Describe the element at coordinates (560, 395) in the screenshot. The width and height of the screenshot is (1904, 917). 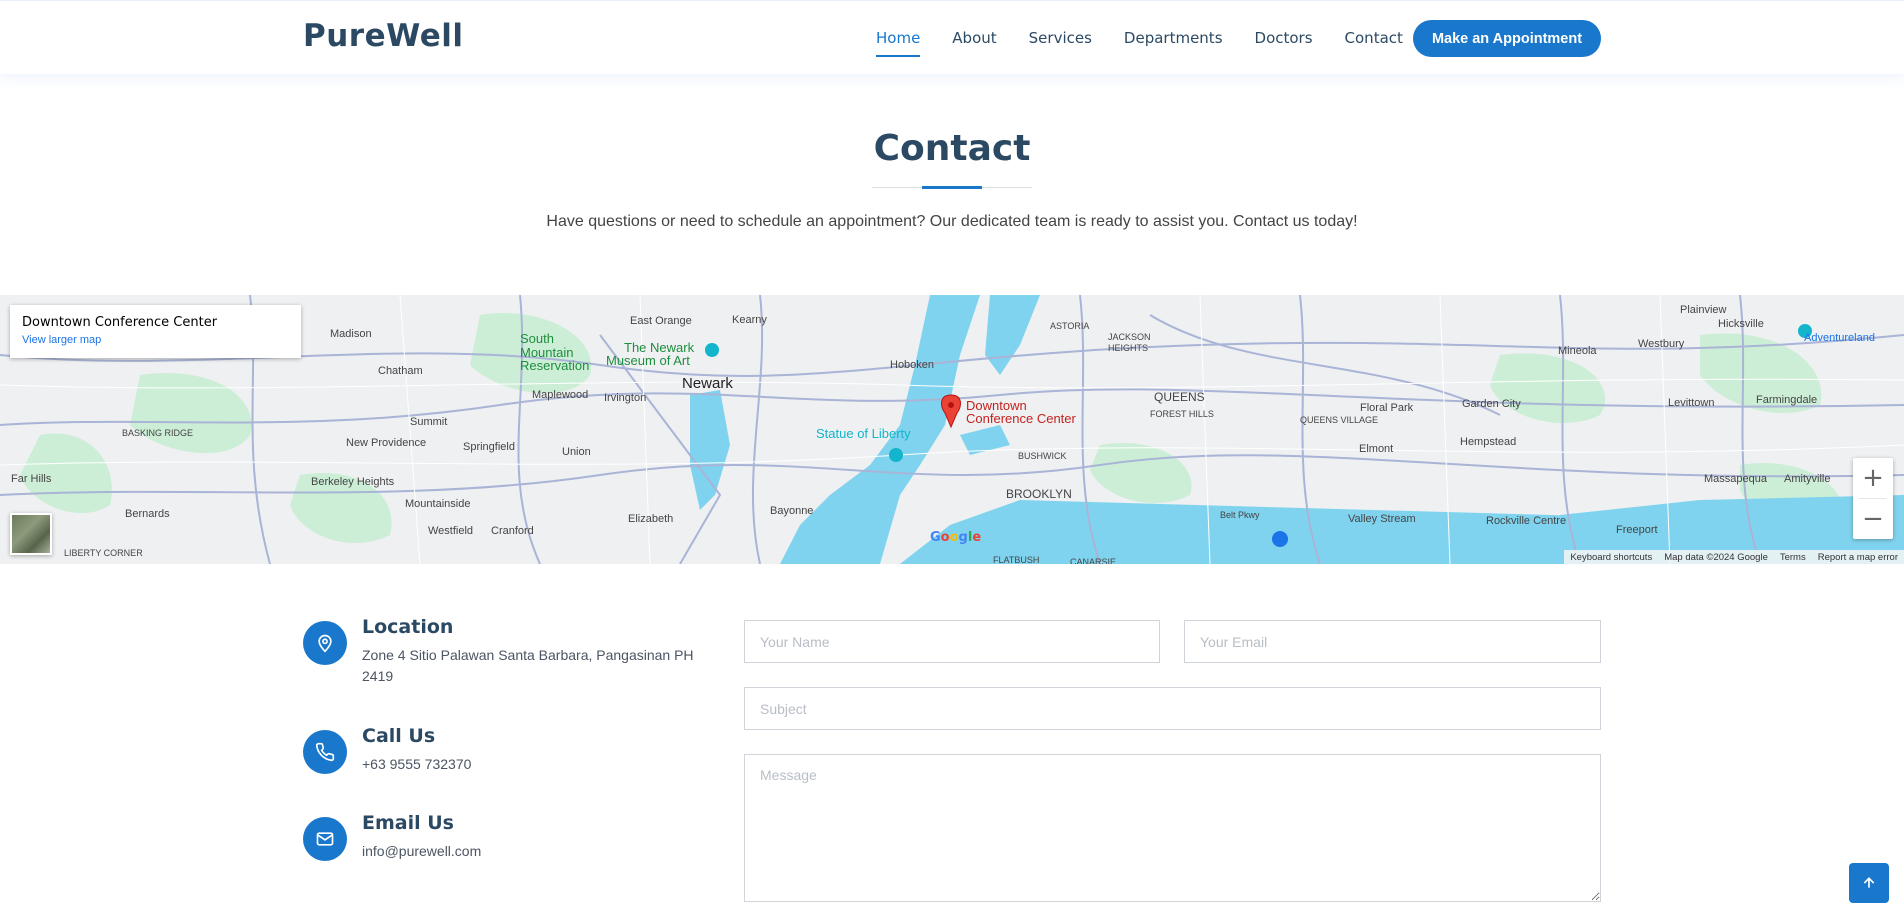
I see `map-place-label: Maplewood` at that location.